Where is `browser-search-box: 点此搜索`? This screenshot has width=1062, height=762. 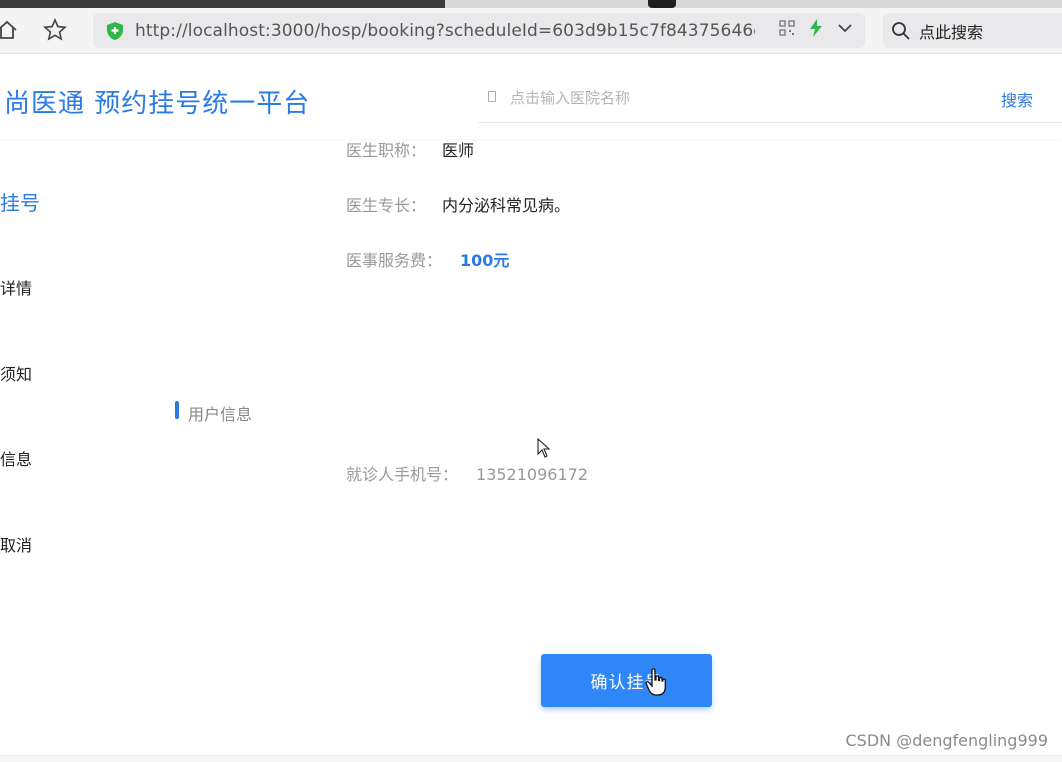
browser-search-box: 点此搜索 is located at coordinates (972, 30).